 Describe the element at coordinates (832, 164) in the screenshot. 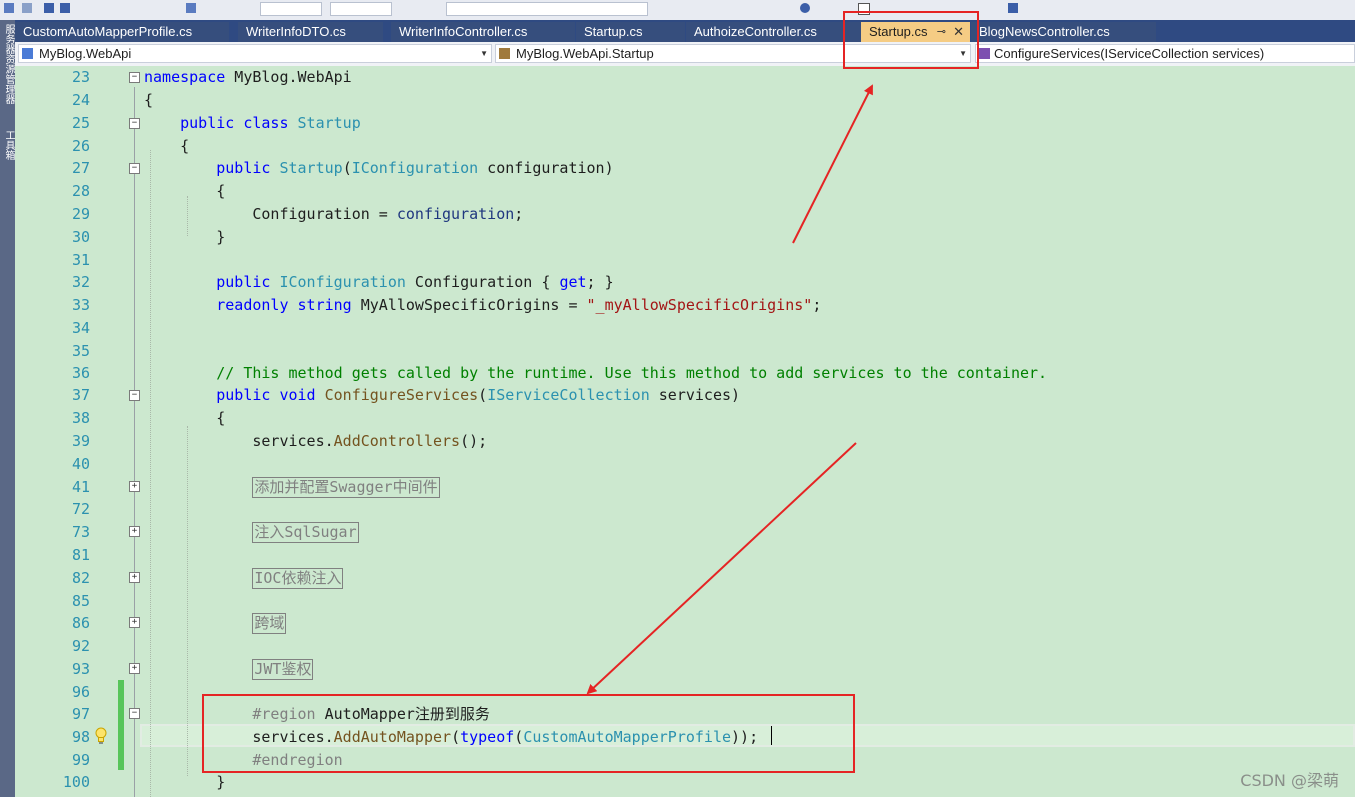

I see `arrow-to-tab` at that location.